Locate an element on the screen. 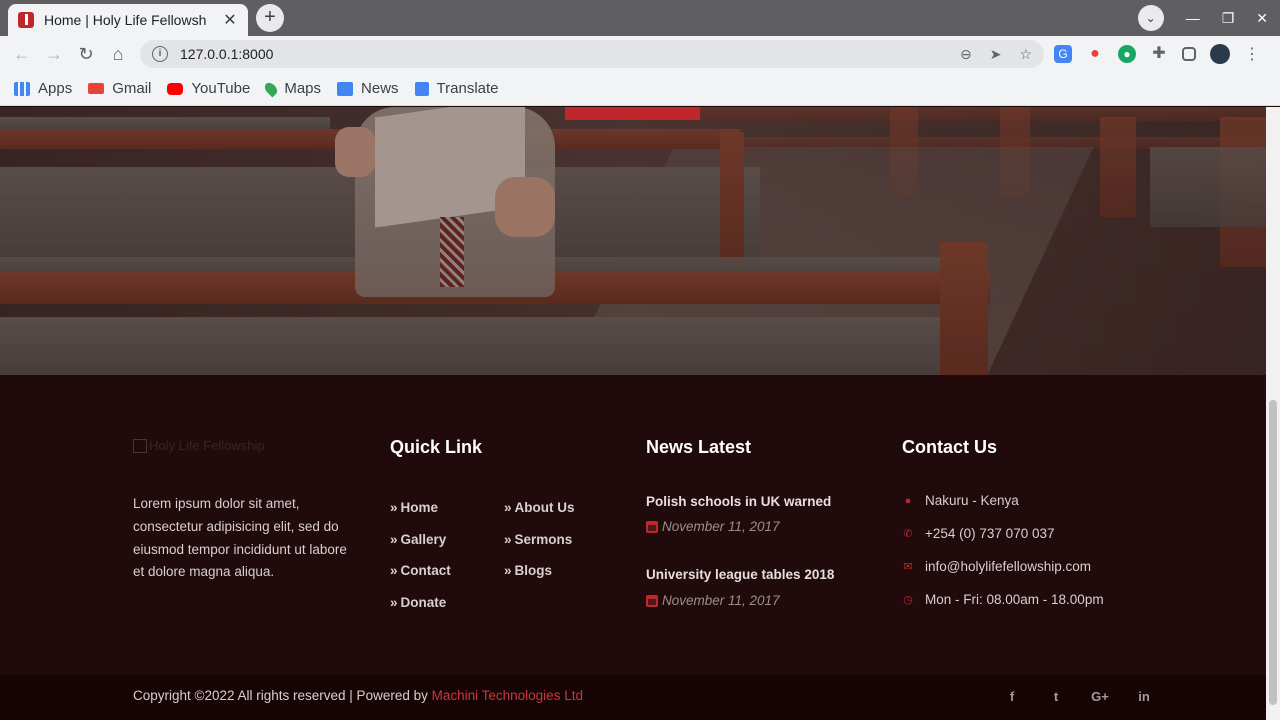  grammarly-ext-icon: ● is located at coordinates (1127, 54).